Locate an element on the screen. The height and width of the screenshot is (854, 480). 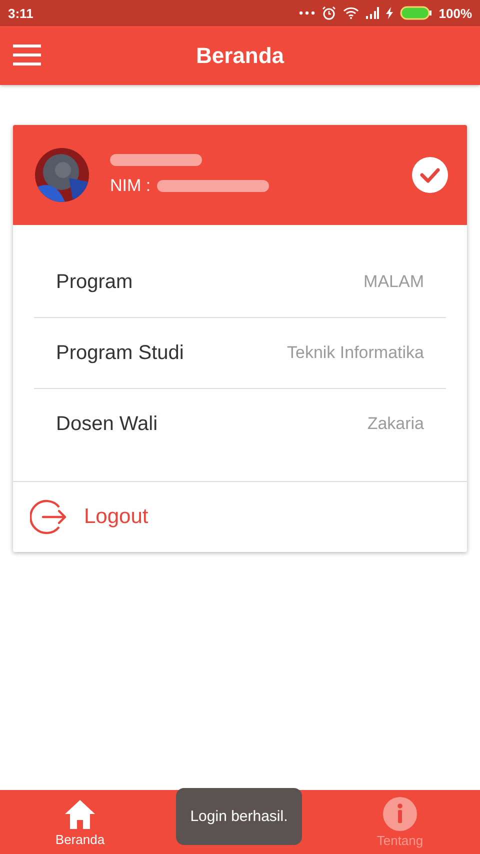
detail-value: Zakaria is located at coordinates (395, 424).